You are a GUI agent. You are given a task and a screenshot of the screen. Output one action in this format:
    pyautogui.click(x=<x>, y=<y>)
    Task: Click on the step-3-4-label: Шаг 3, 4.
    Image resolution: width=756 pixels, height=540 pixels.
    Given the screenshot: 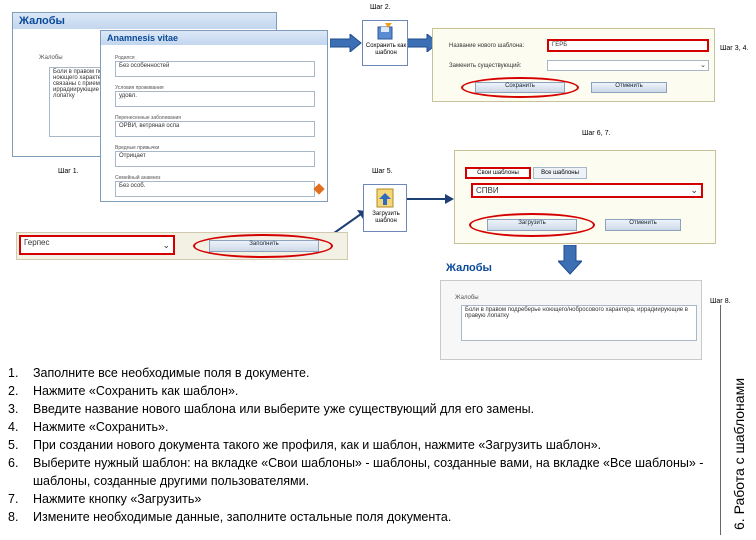 What is the action you would take?
    pyautogui.click(x=734, y=48)
    